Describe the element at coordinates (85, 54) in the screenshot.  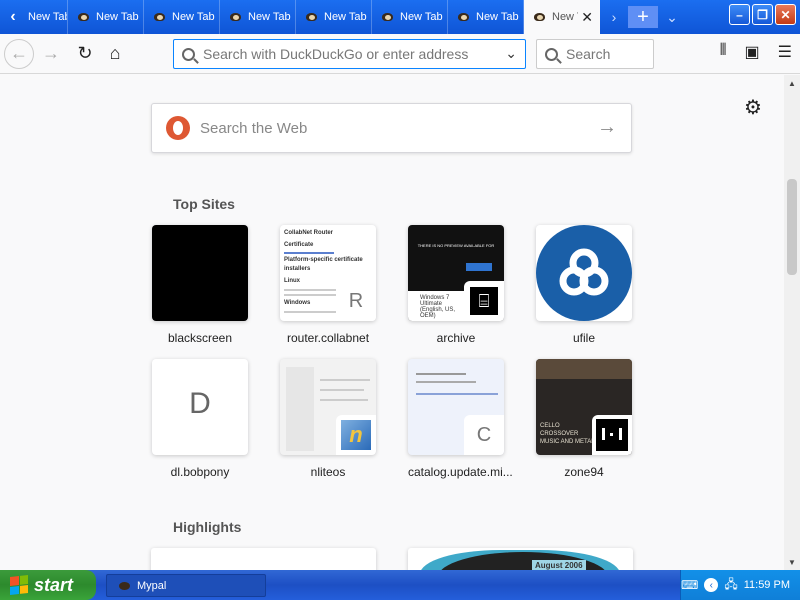
I see `reload-button: ↻` at that location.